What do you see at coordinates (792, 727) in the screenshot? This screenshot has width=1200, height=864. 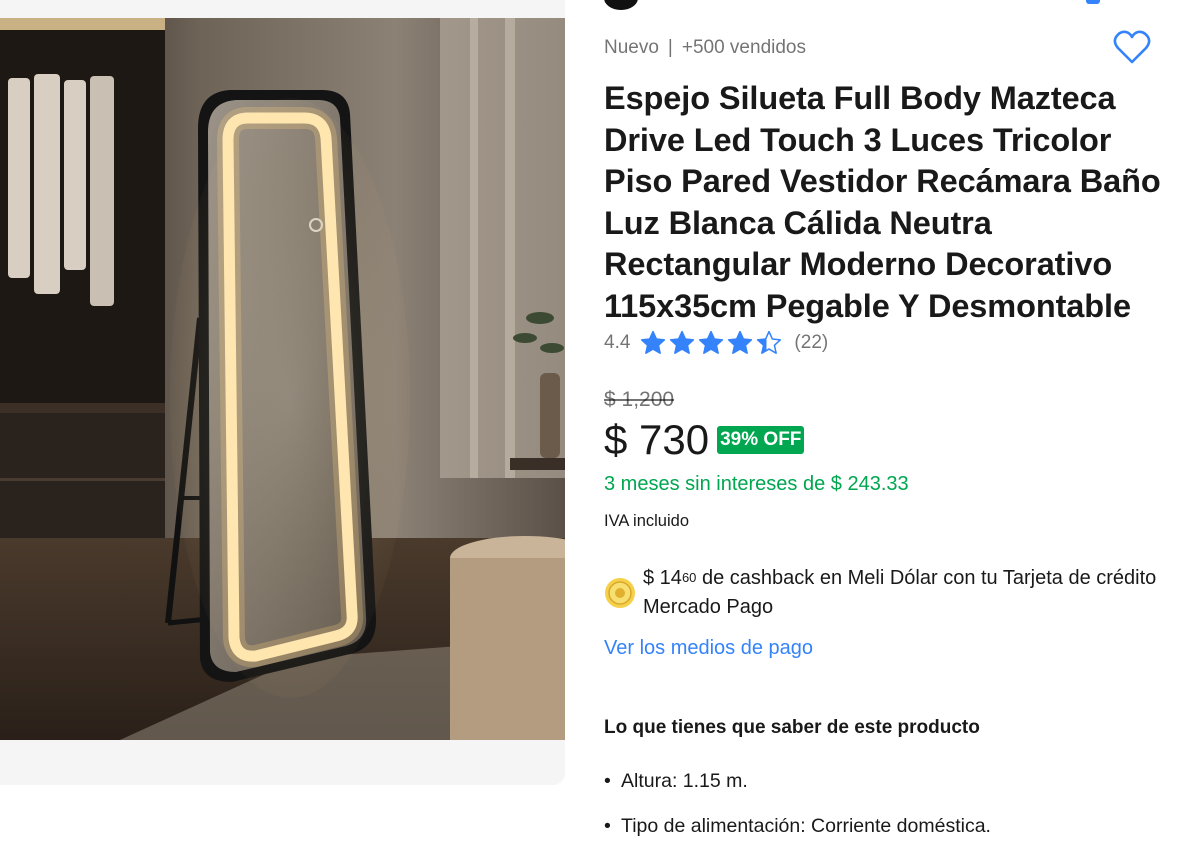 I see `highlights-title: Lo que tienes que saber de este producto` at bounding box center [792, 727].